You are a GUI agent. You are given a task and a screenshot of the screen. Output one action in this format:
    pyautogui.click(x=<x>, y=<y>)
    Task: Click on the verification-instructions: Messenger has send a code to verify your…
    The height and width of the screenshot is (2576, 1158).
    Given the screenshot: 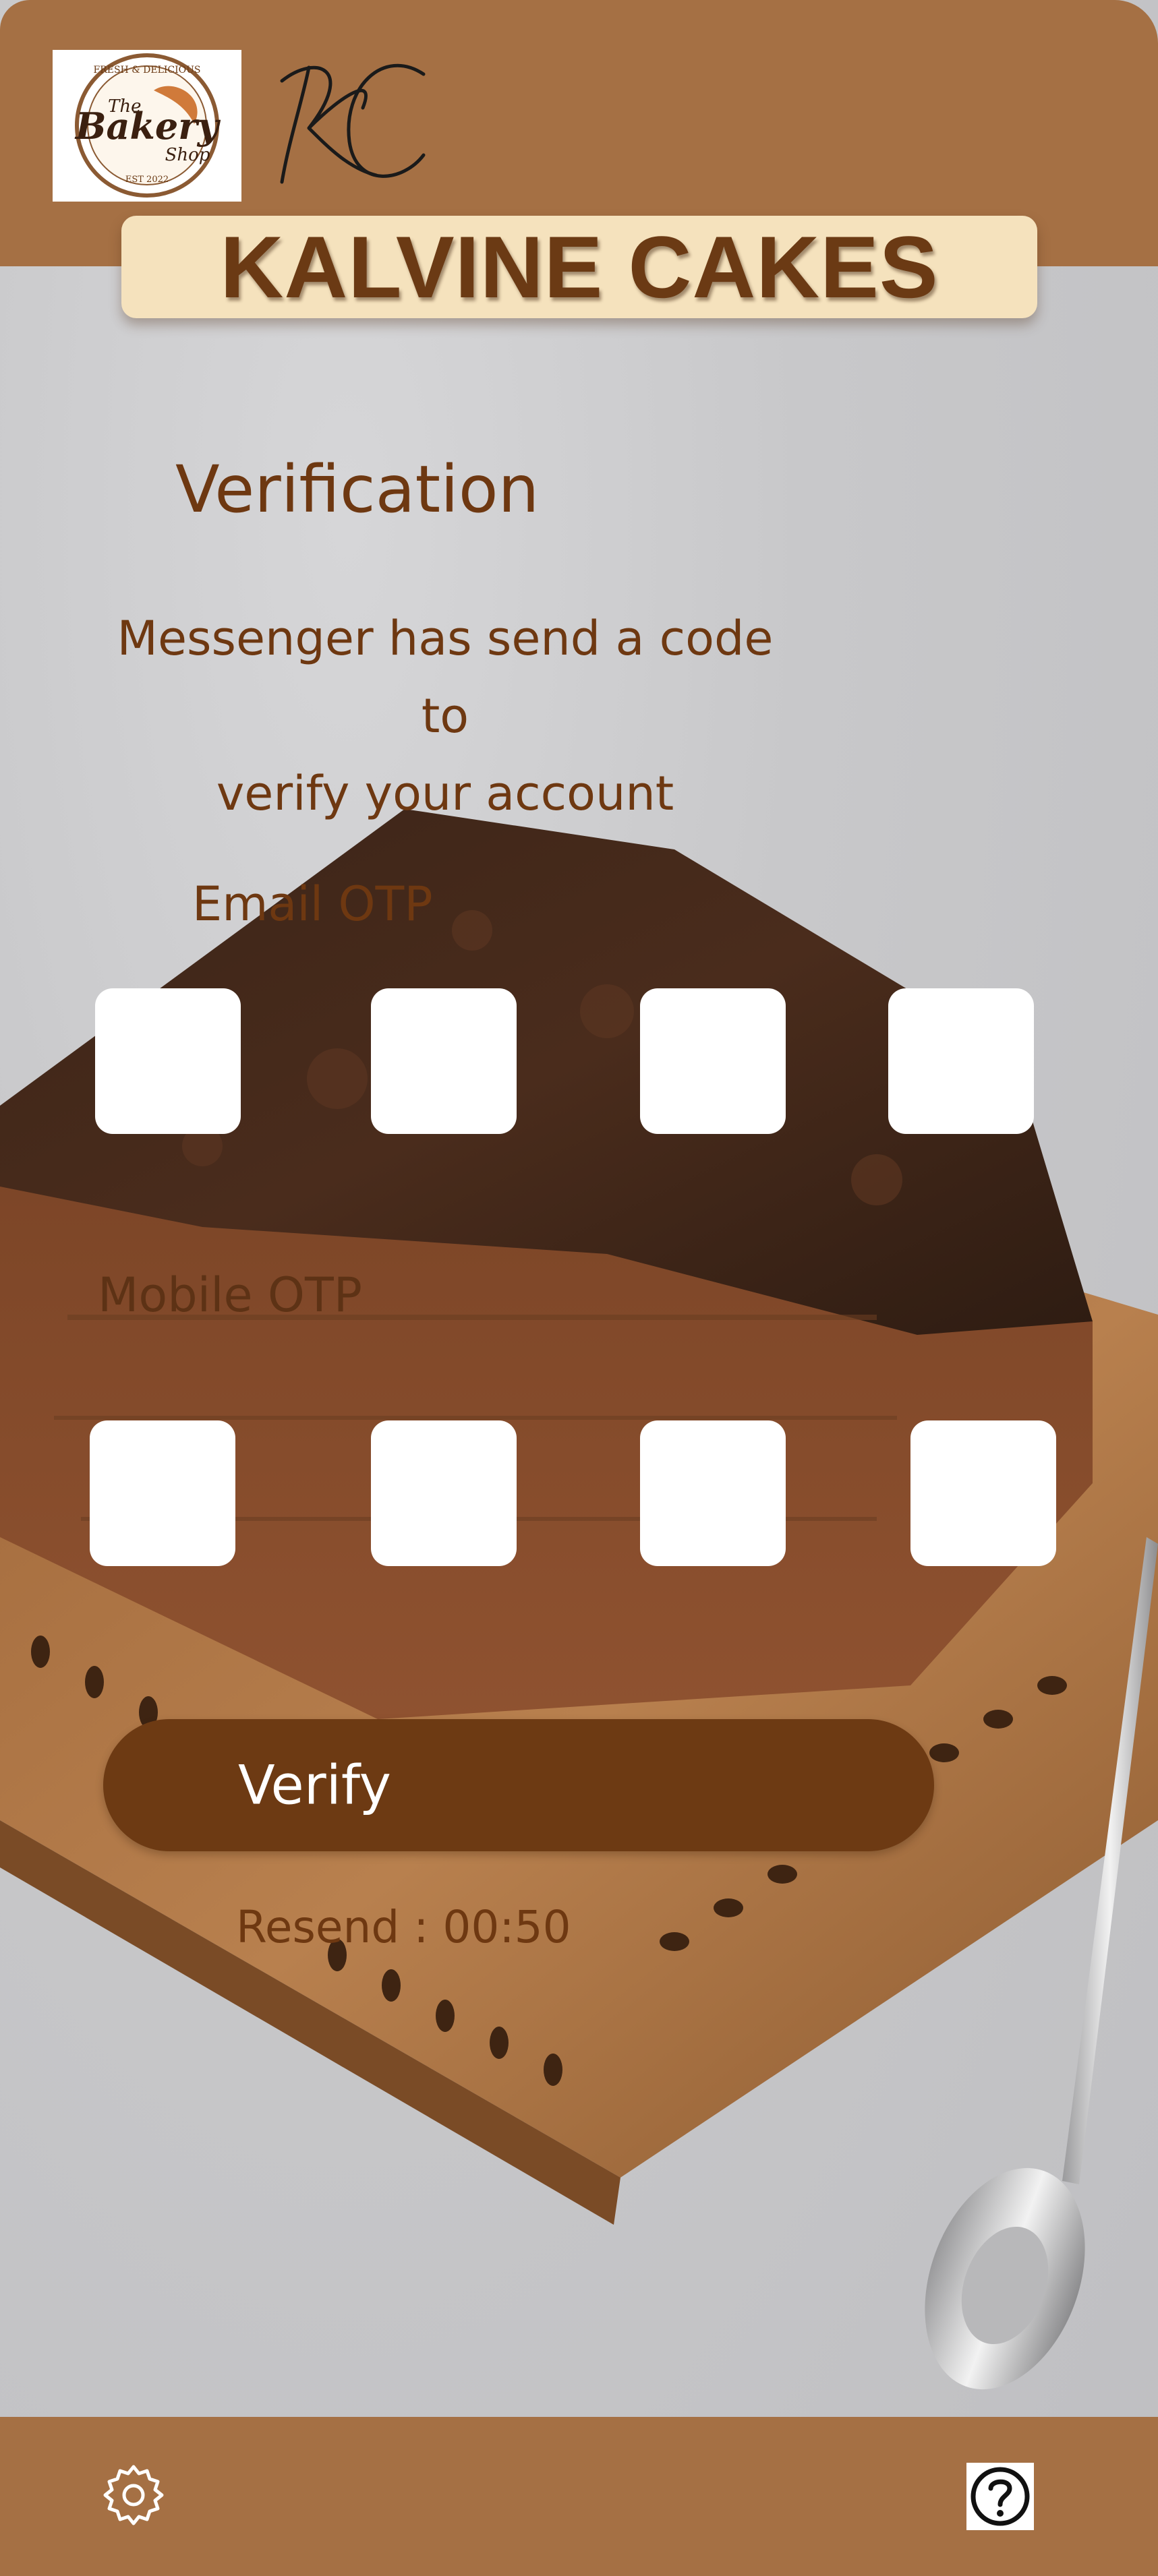 What is the action you would take?
    pyautogui.click(x=445, y=716)
    